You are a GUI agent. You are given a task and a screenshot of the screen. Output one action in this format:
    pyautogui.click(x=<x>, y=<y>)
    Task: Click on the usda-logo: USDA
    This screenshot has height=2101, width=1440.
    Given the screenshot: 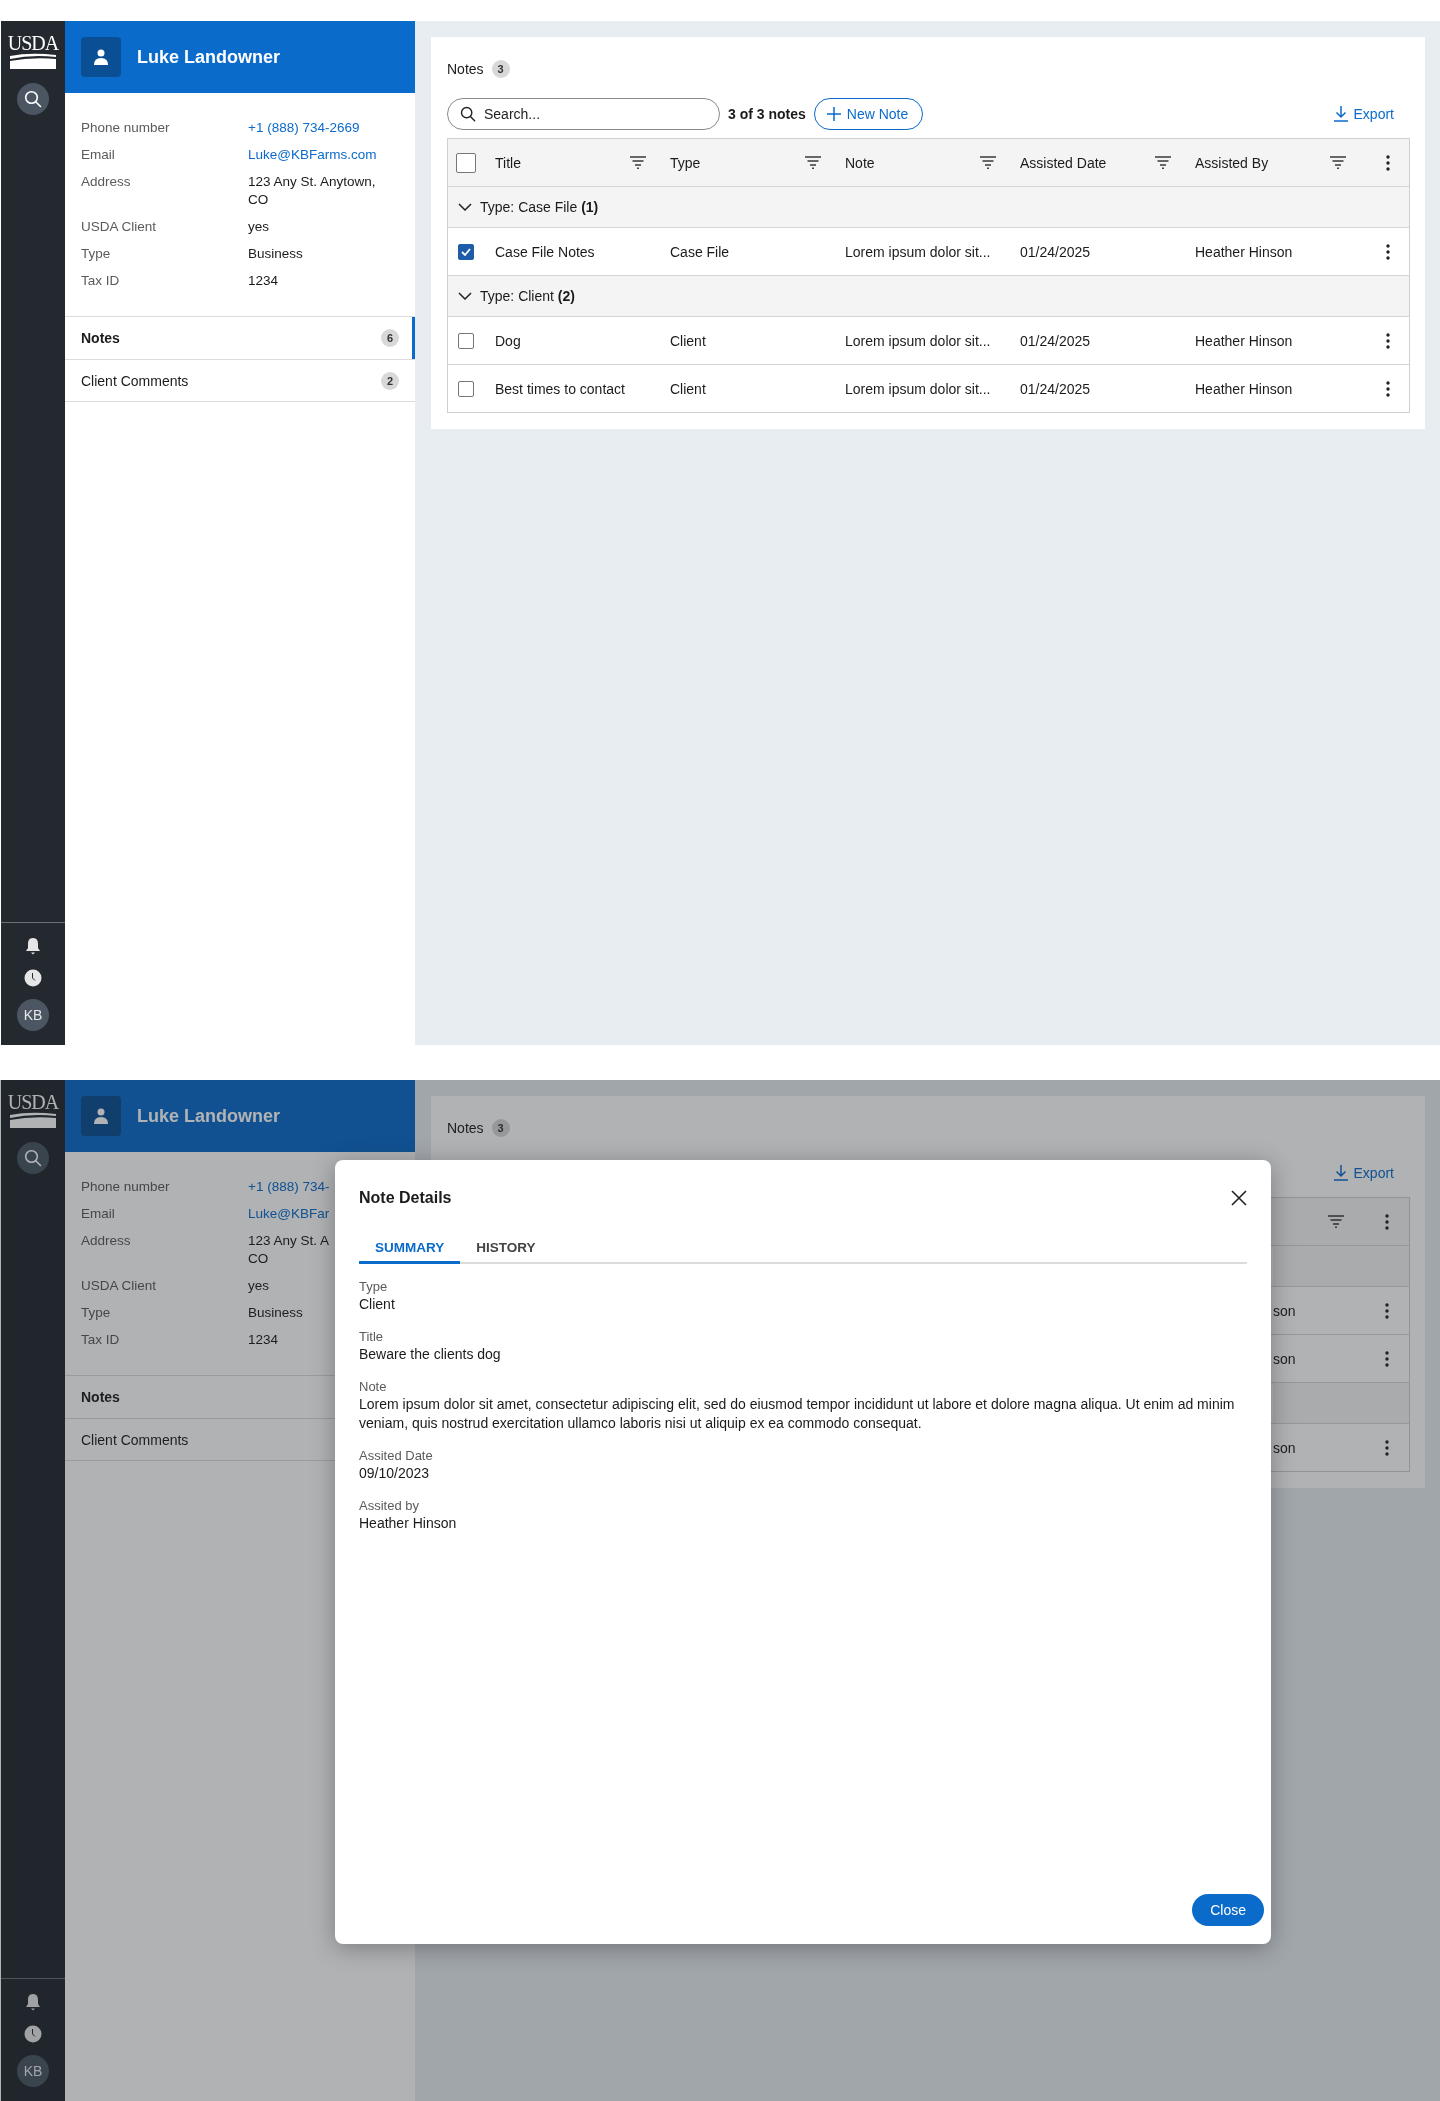 What is the action you would take?
    pyautogui.click(x=33, y=51)
    